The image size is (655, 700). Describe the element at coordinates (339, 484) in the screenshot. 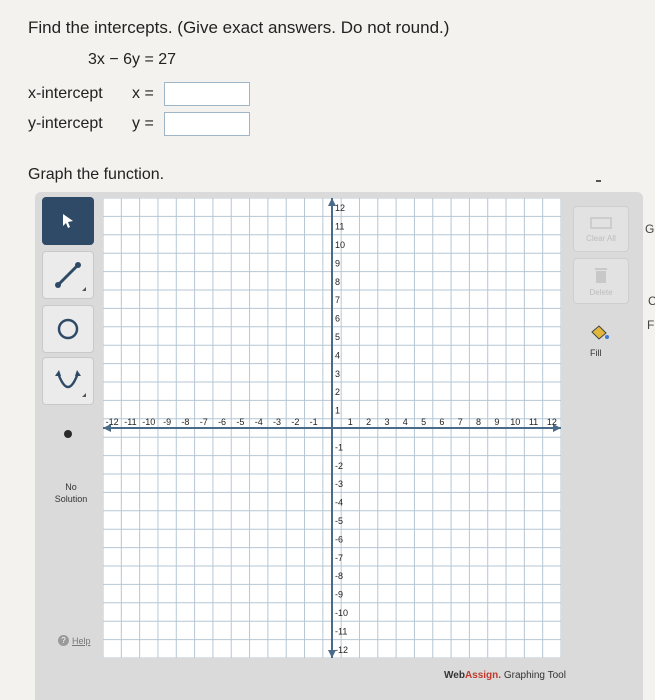

I see `y-tick-label: -3` at that location.